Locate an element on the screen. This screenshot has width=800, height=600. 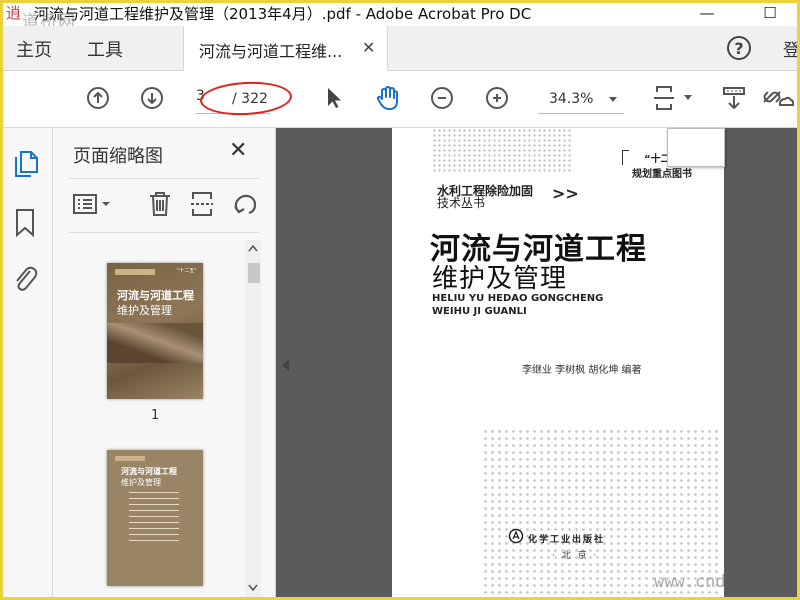
tab-home: 主页 is located at coordinates (34, 49).